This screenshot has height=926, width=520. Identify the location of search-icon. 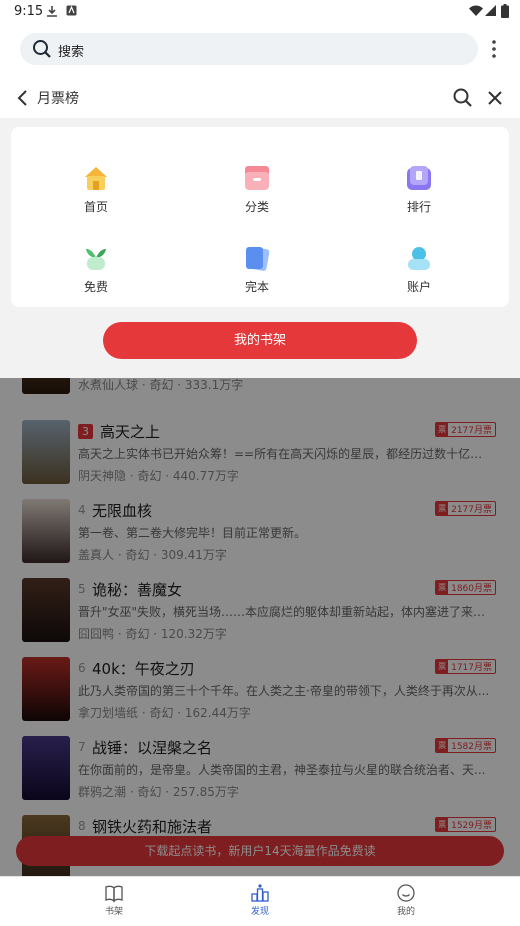
(42, 49).